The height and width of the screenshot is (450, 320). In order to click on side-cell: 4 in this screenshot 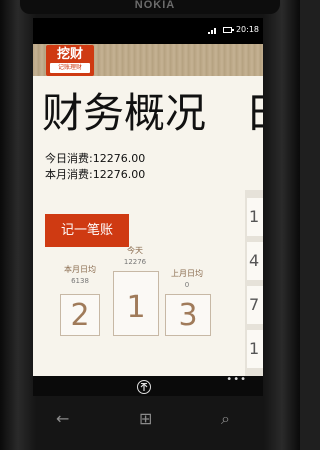, I will do `click(255, 261)`.